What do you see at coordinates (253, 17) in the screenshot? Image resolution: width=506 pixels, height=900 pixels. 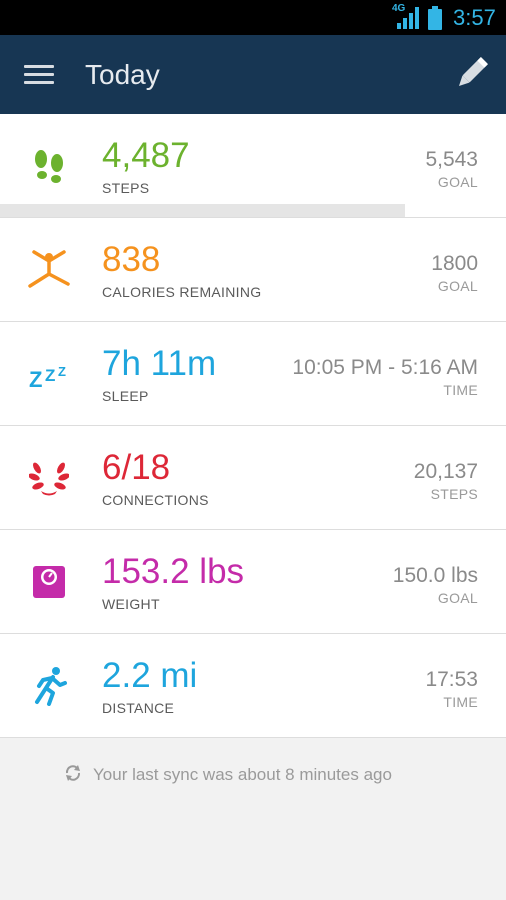 I see `status-bar: 4G 3:57` at bounding box center [253, 17].